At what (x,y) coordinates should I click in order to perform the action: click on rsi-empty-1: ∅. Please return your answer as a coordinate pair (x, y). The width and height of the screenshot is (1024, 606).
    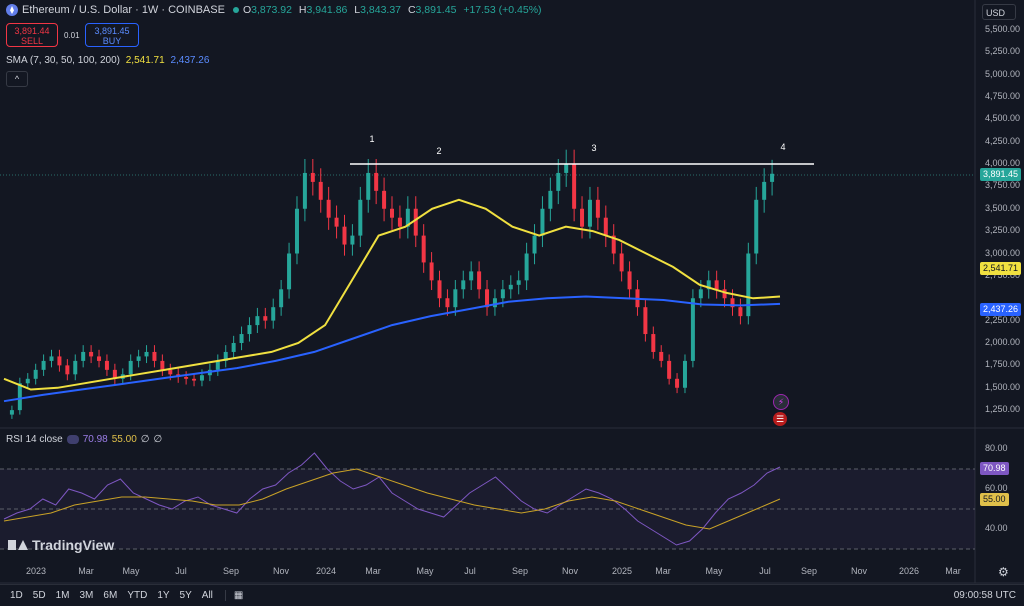
    Looking at the image, I should click on (145, 439).